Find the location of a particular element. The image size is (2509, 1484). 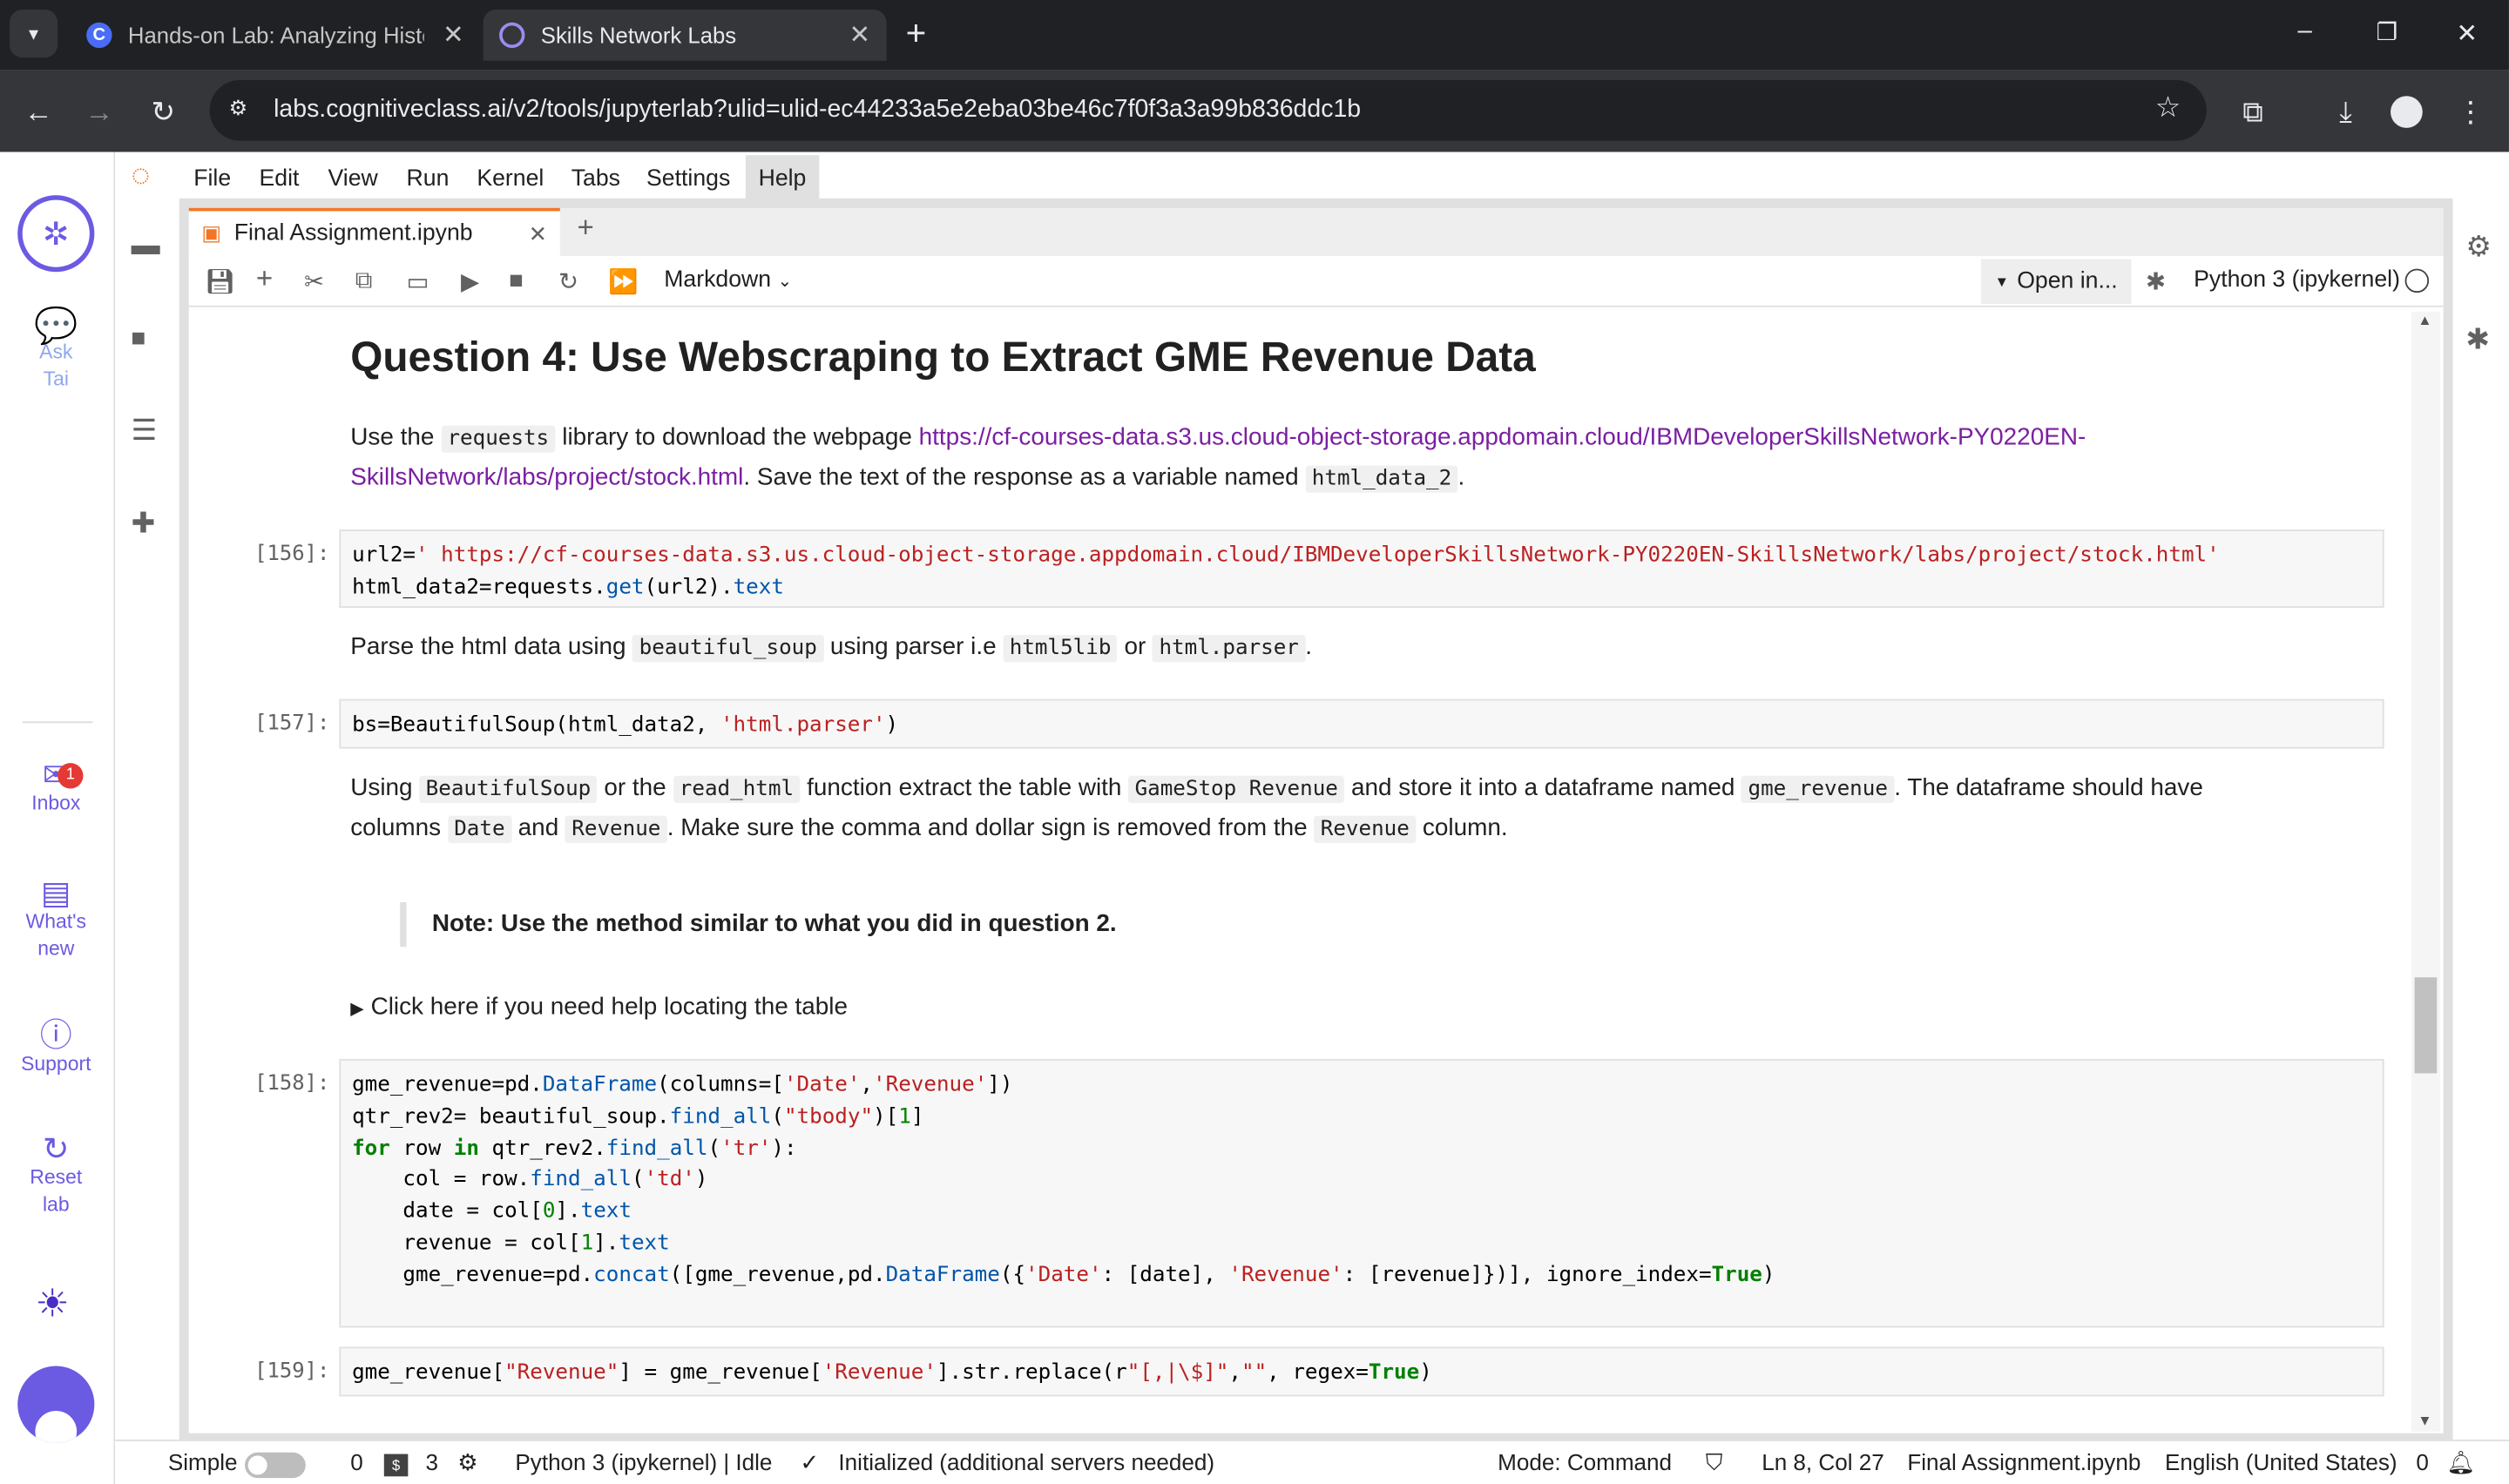

kernel-status-circle-icon is located at coordinates (2417, 280).